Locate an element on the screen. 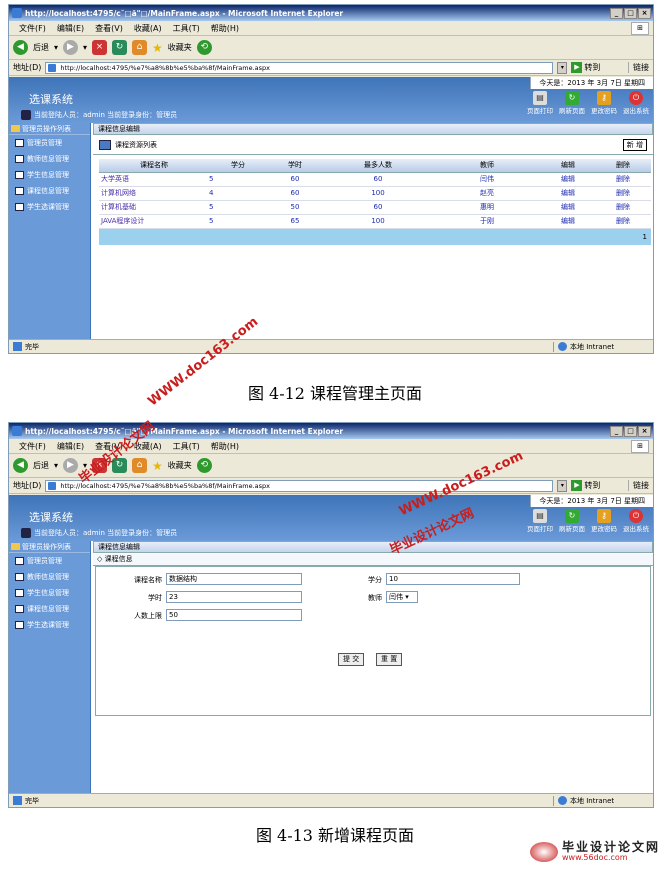  hours-input: 23 is located at coordinates (234, 597).